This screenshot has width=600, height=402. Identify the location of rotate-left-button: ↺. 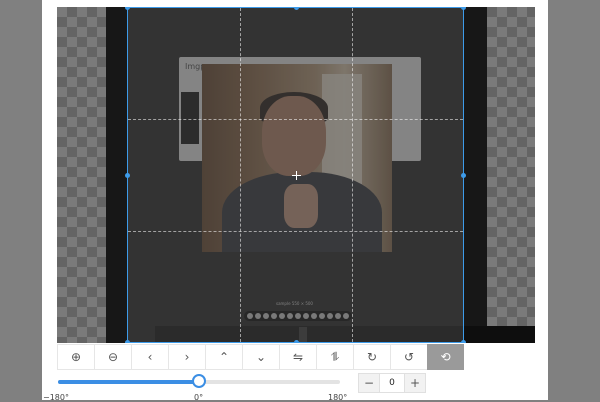
(408, 357).